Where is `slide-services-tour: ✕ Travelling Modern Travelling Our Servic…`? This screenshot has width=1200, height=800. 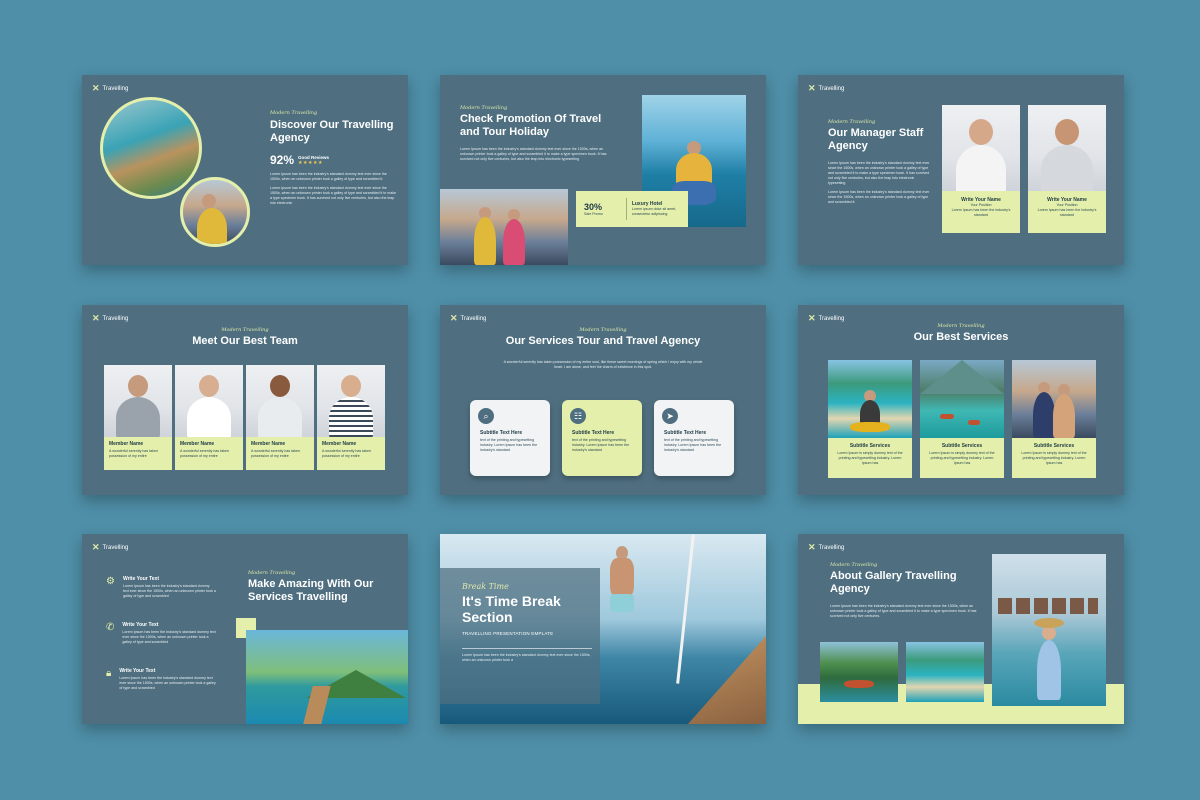
slide-services-tour: ✕ Travelling Modern Travelling Our Servic… is located at coordinates (603, 400).